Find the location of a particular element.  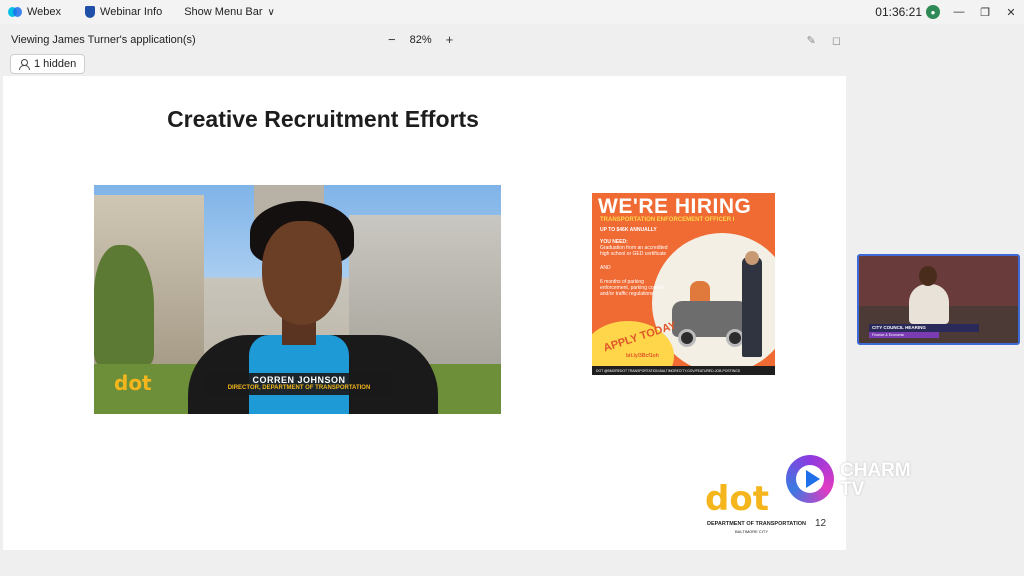

zoom-controls: − 82% + is located at coordinates (420, 39).